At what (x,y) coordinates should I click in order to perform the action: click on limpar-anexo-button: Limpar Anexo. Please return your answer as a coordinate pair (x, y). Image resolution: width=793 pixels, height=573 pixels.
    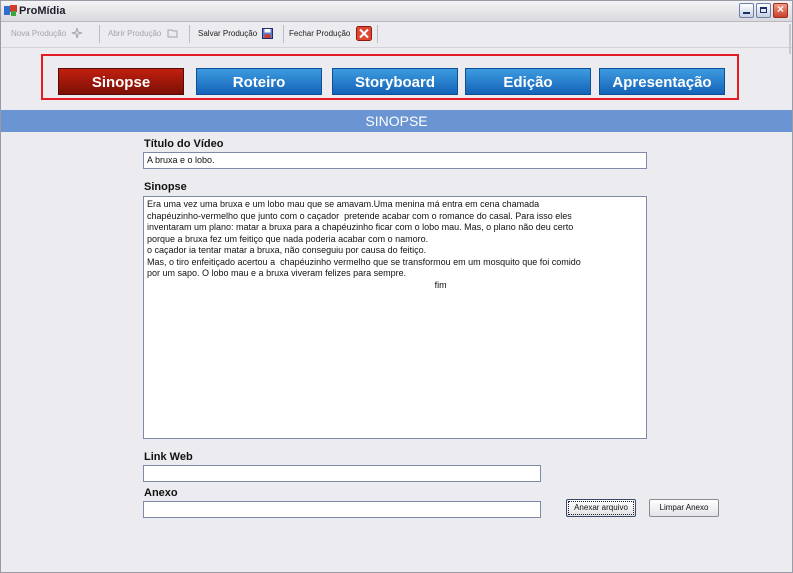
    Looking at the image, I should click on (684, 508).